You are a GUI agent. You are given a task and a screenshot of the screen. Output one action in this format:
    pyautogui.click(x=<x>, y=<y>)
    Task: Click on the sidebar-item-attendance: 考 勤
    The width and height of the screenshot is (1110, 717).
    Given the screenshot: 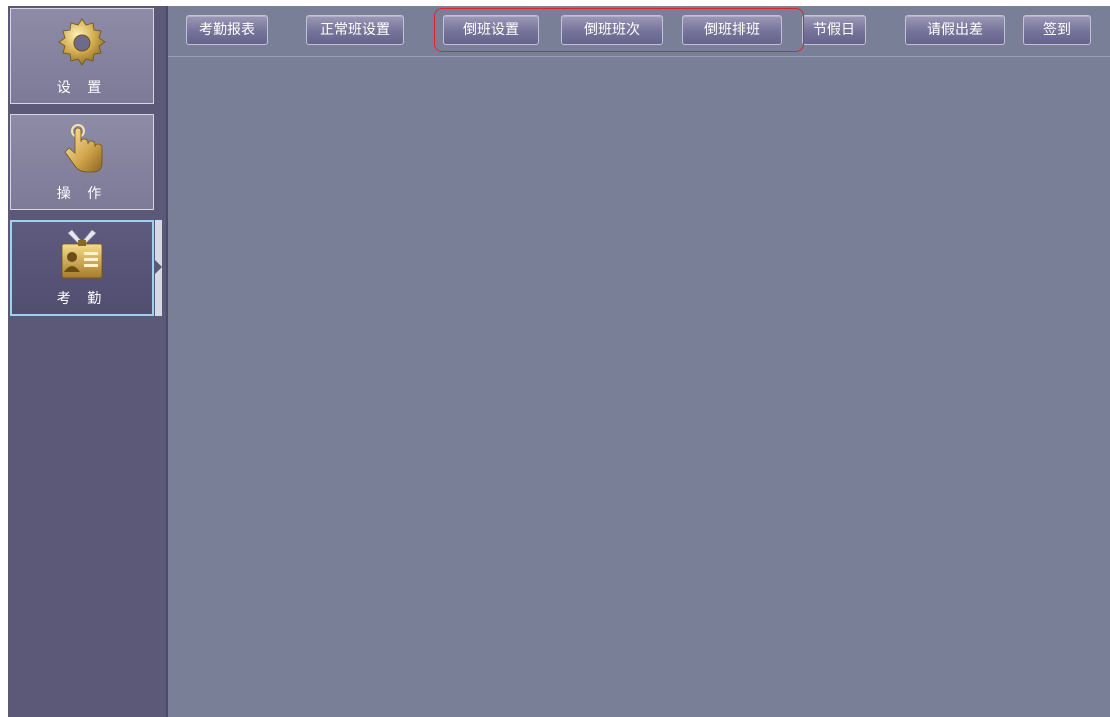 What is the action you would take?
    pyautogui.click(x=82, y=268)
    